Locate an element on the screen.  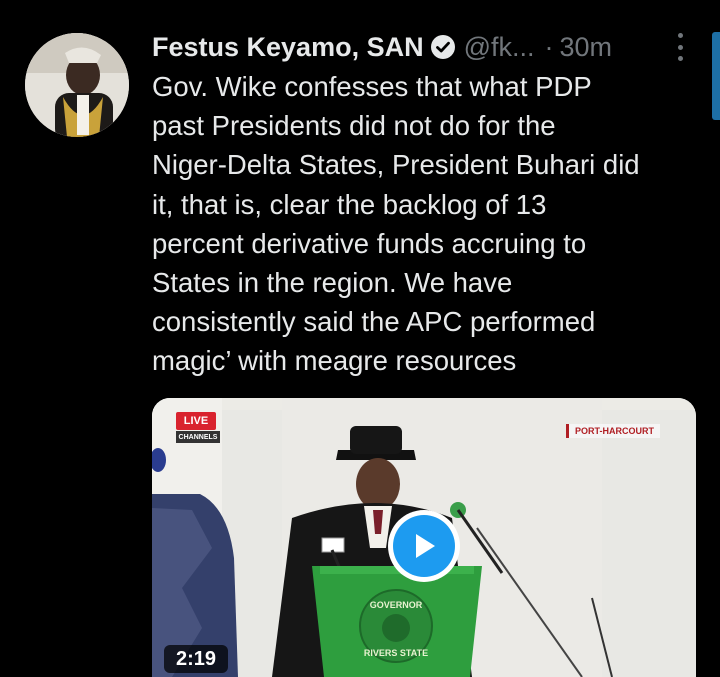
author-avatar is located at coordinates (77, 85).